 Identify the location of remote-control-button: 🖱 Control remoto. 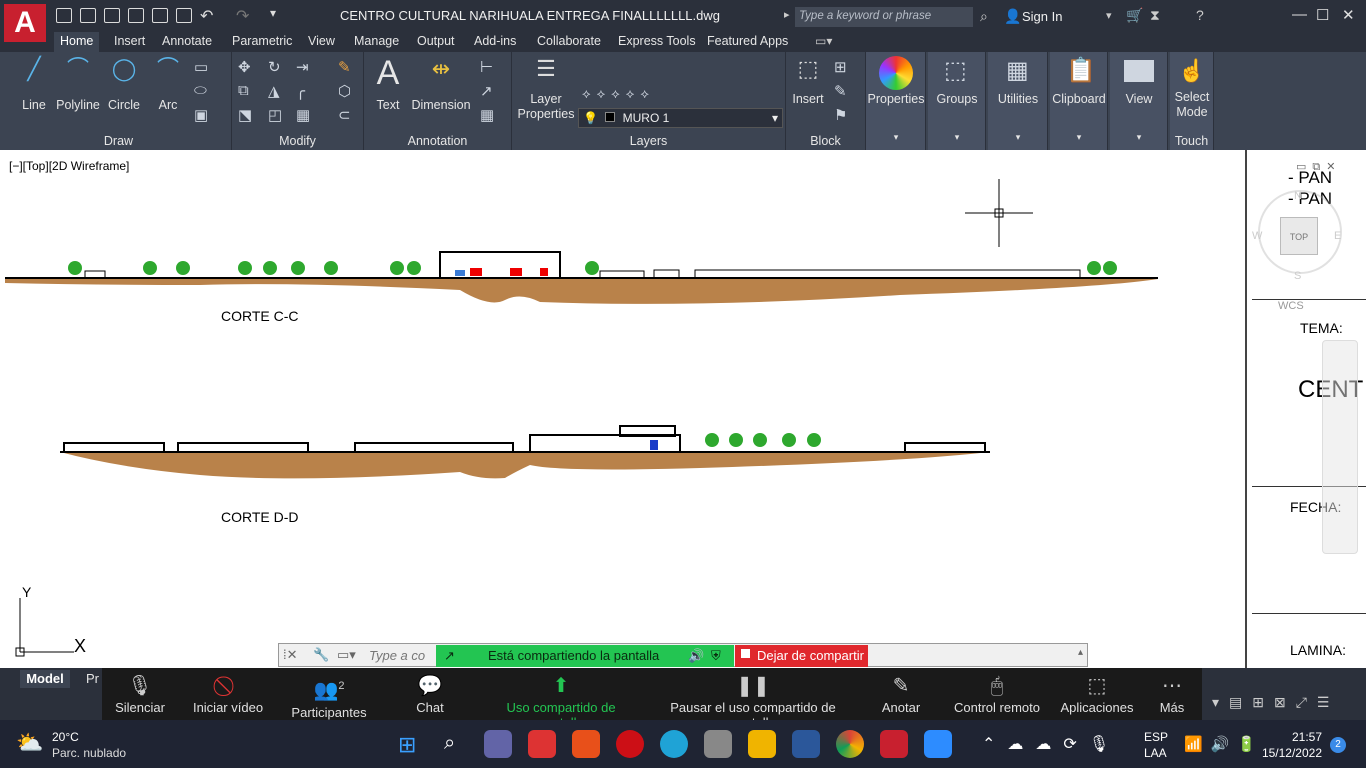
(997, 693).